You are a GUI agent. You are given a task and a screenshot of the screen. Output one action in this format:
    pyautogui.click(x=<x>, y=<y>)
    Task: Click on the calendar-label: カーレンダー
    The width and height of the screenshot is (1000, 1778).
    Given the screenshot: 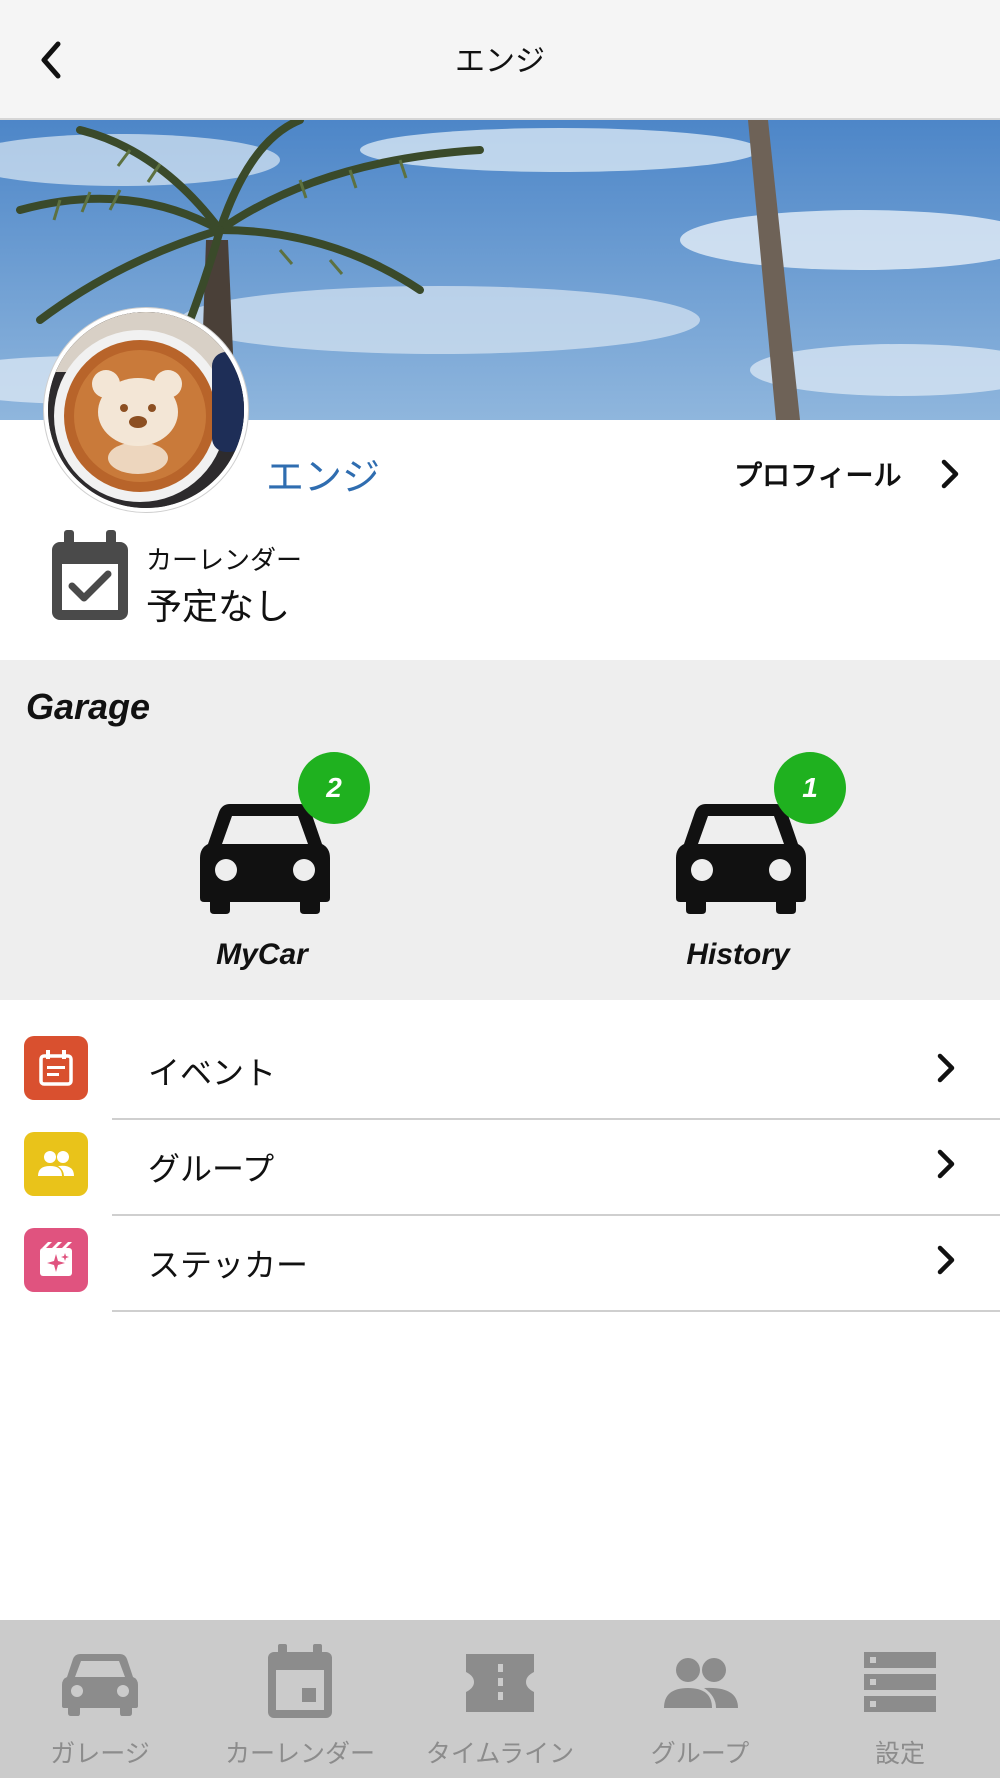 What is the action you would take?
    pyautogui.click(x=224, y=561)
    